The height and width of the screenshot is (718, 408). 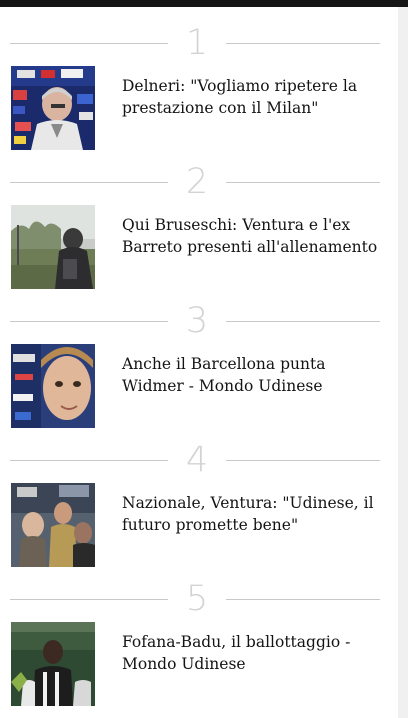 I want to click on rank-divider: 3, so click(x=199, y=321).